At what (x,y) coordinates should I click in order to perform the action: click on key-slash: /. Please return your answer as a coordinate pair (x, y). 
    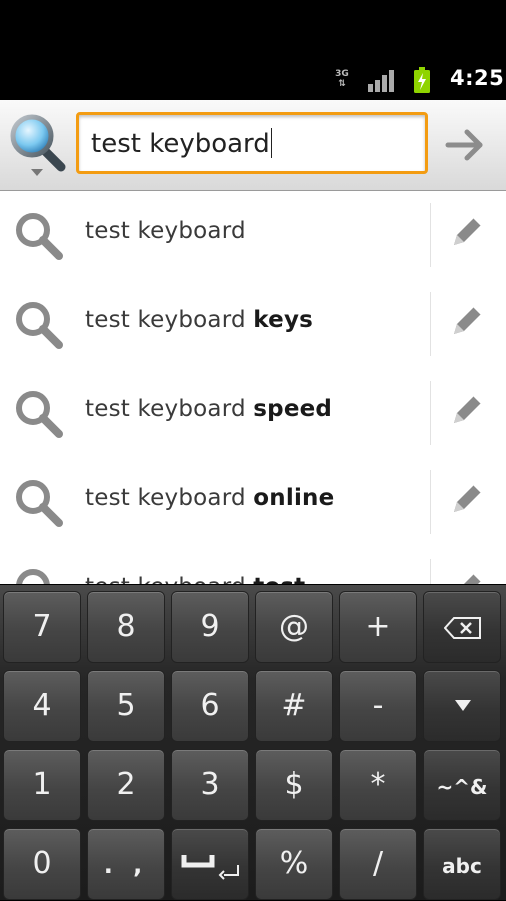
    Looking at the image, I should click on (378, 864).